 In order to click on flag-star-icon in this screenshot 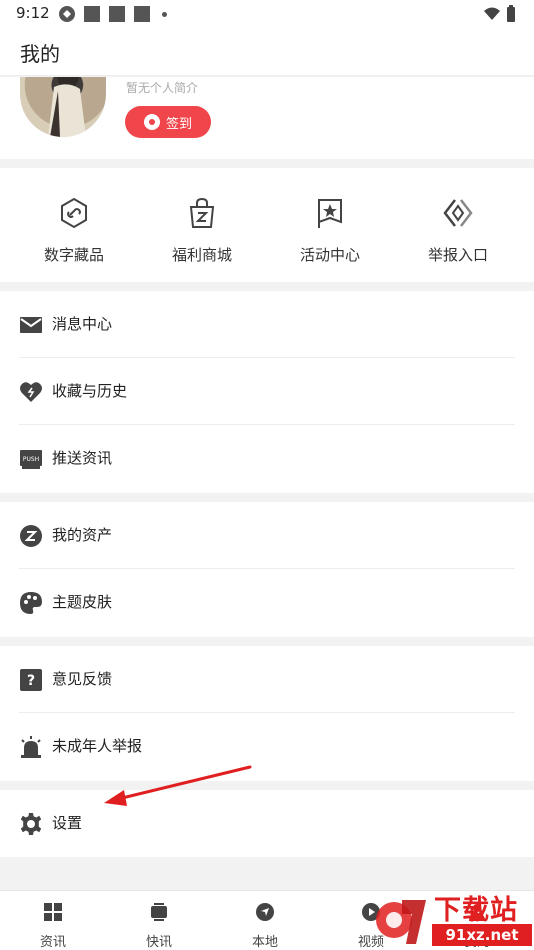, I will do `click(330, 213)`.